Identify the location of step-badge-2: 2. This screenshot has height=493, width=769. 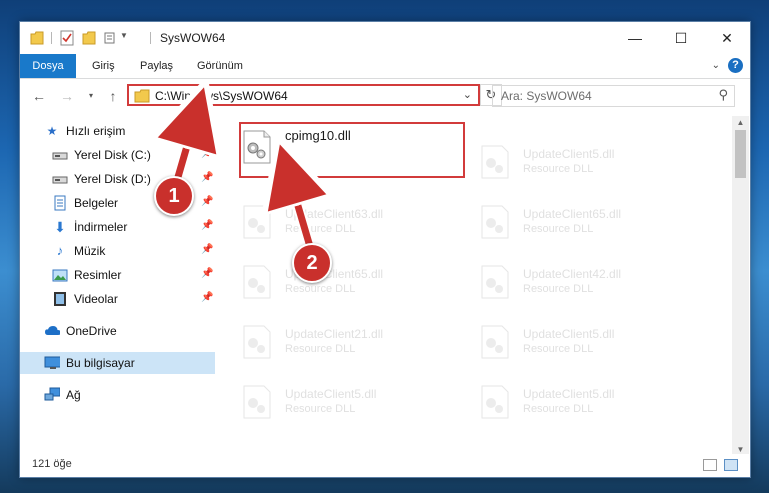
(312, 263).